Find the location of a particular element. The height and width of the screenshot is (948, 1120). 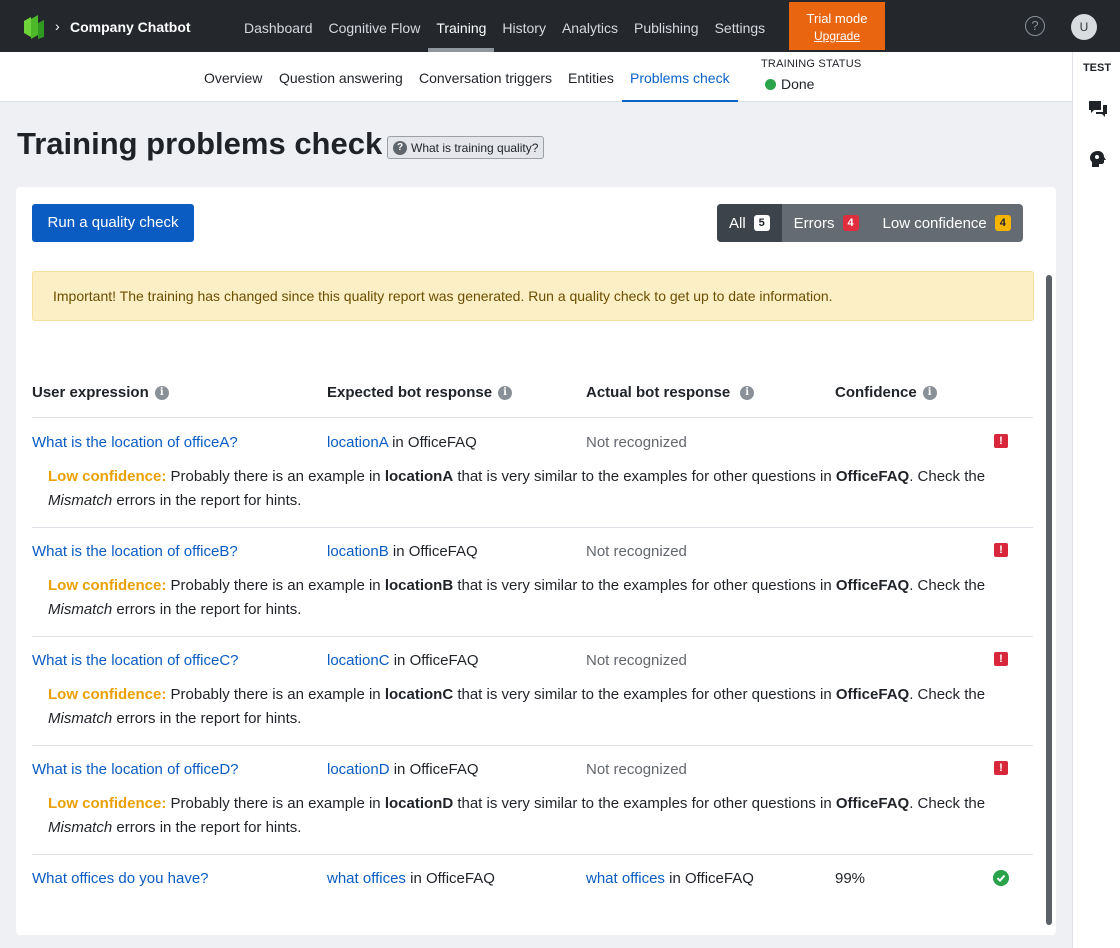

actual-intent-link: what offices is located at coordinates (625, 878).